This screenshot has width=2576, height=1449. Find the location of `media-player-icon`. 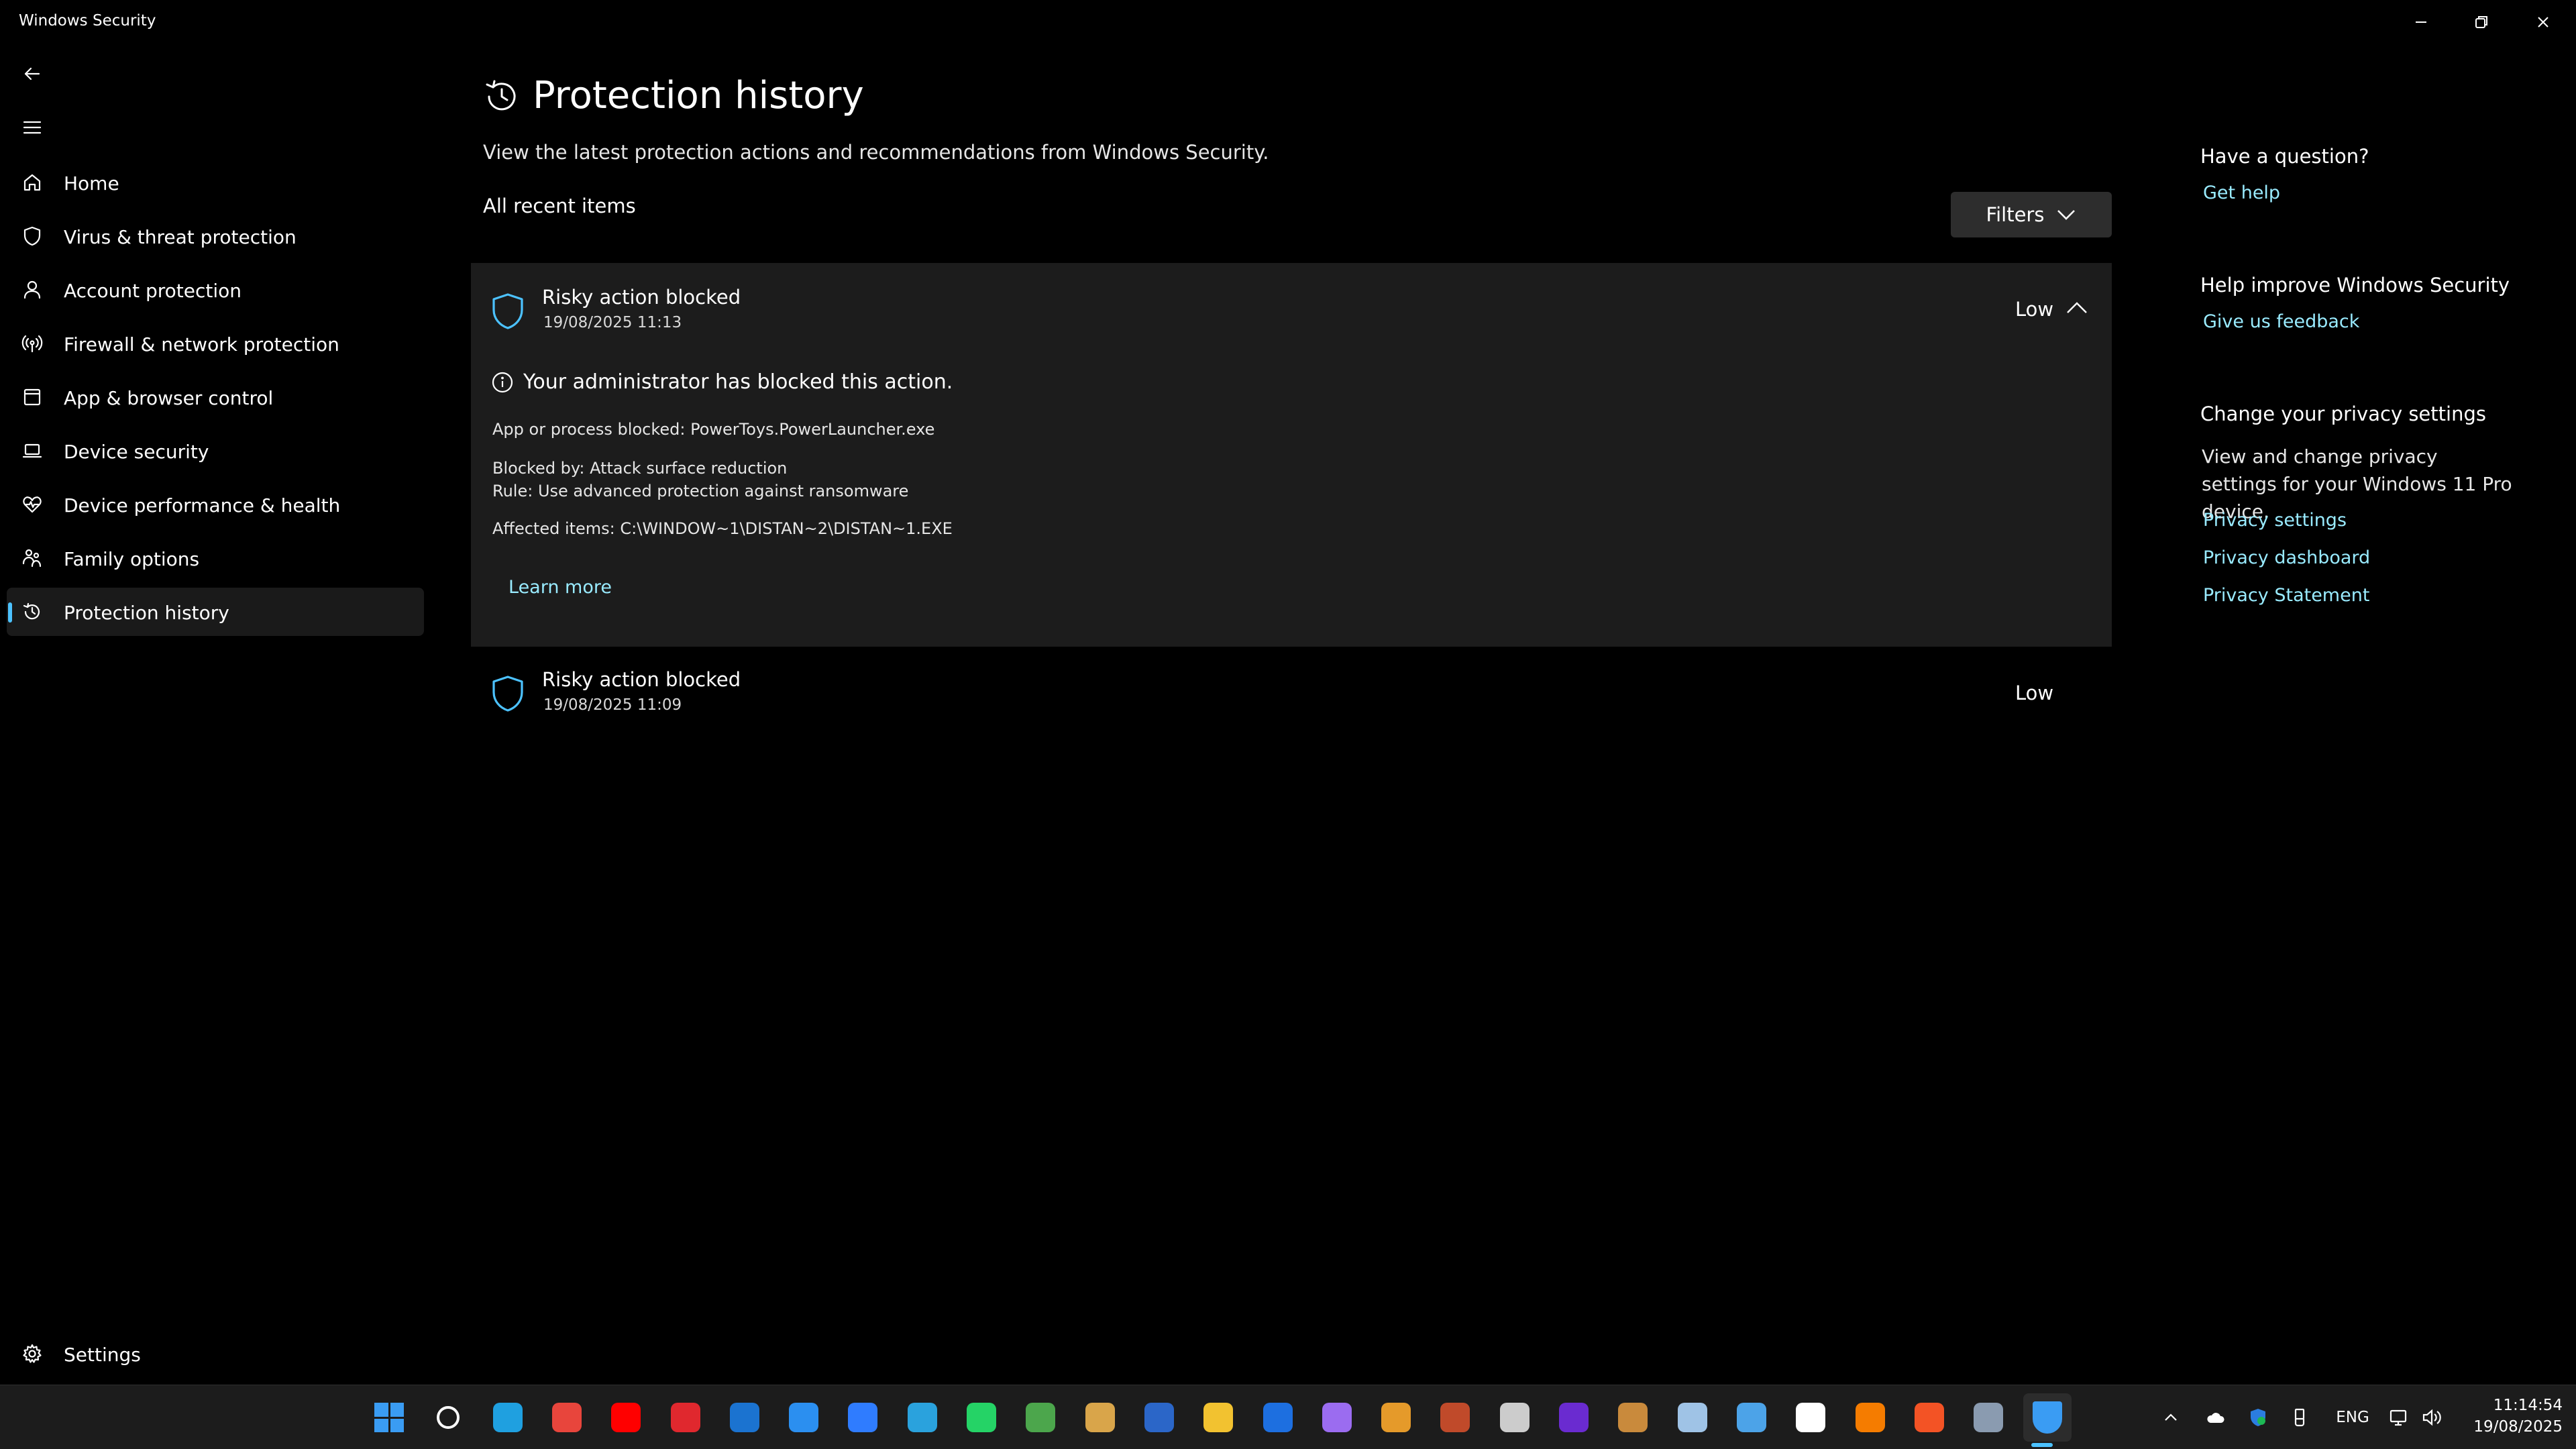

media-player-icon is located at coordinates (1337, 1417).